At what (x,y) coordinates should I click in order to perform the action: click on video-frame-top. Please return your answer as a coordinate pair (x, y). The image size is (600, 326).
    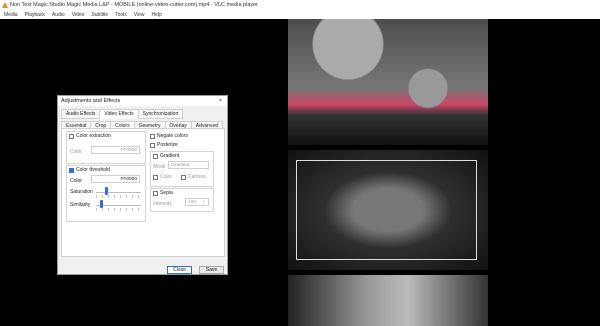
    Looking at the image, I should click on (388, 82).